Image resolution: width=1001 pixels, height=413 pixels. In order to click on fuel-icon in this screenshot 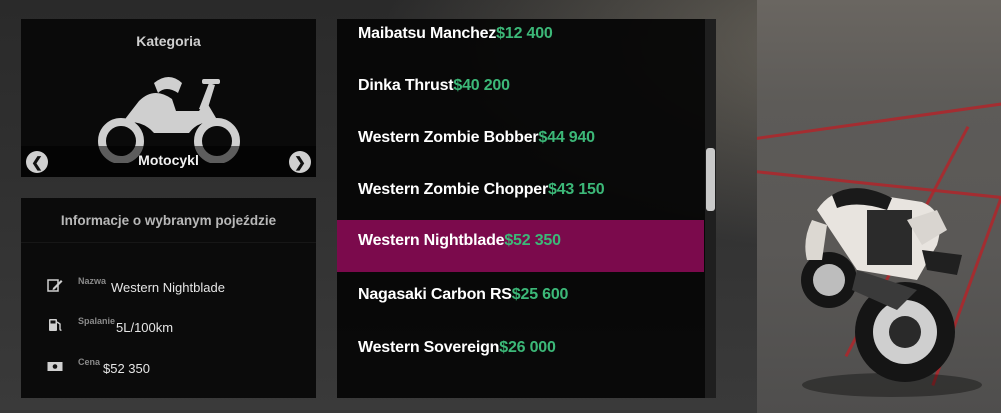, I will do `click(55, 325)`.